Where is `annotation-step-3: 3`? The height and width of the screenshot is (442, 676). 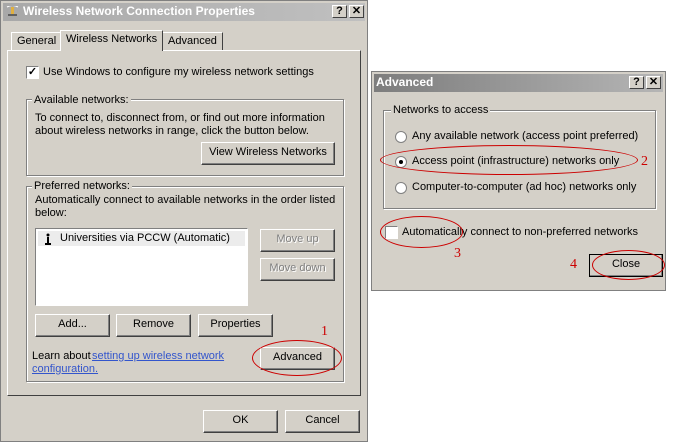
annotation-step-3: 3 is located at coordinates (457, 253).